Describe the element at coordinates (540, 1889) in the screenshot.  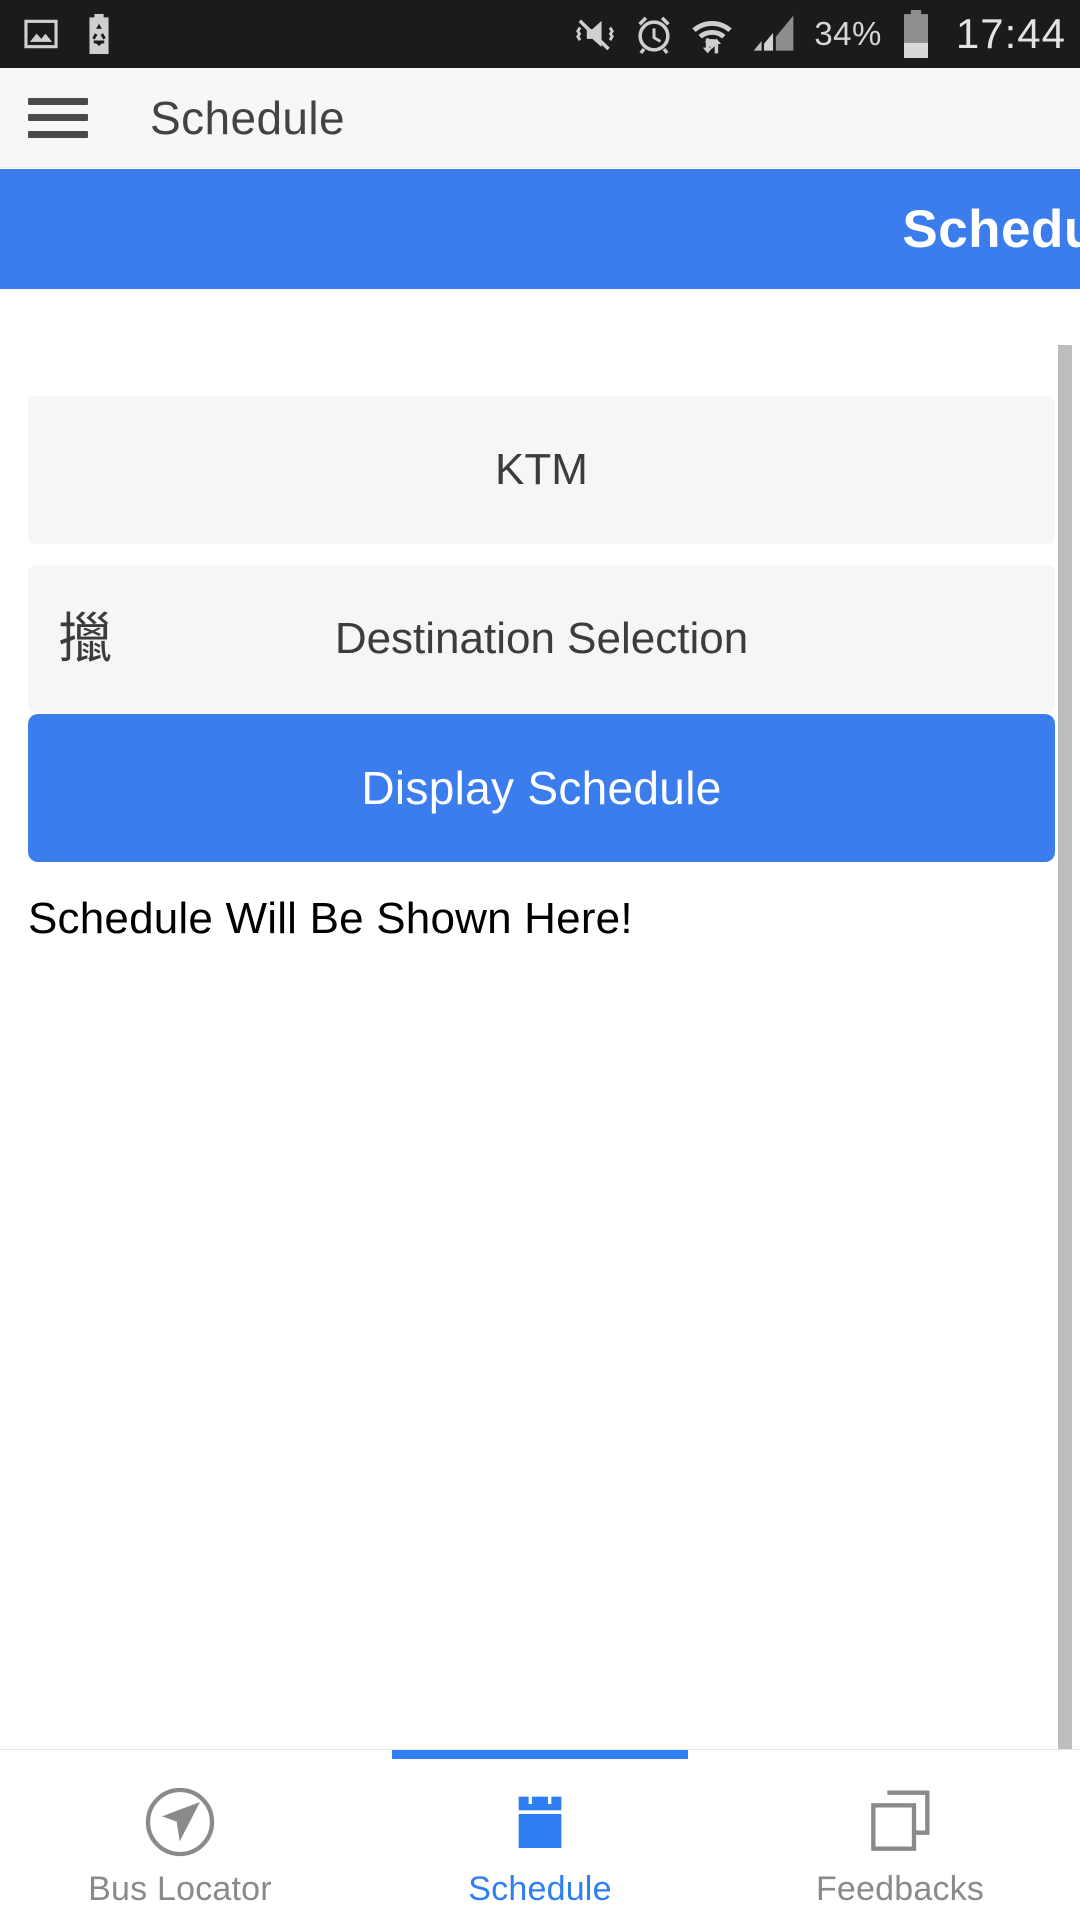
I see `nav-label-schedule: Schedule` at that location.